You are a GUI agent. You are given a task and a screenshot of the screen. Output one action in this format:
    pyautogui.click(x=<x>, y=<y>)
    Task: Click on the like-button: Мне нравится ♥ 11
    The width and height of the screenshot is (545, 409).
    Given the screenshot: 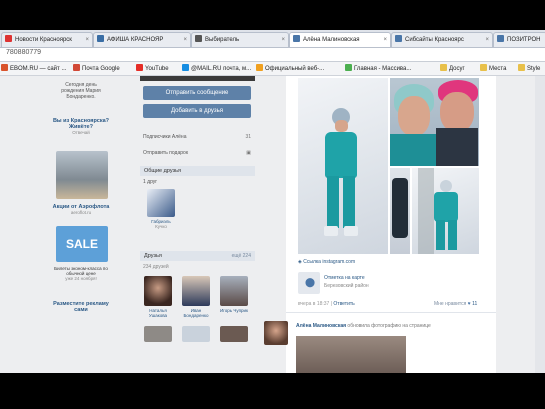 What is the action you would take?
    pyautogui.click(x=455, y=304)
    